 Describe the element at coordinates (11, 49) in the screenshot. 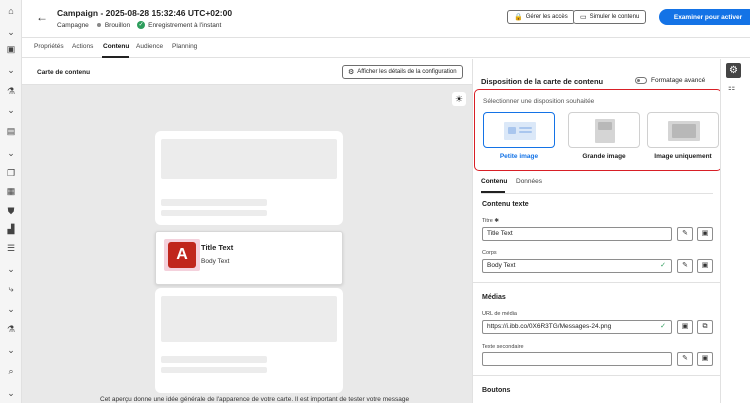

I see `campaign-icon: ▣` at that location.